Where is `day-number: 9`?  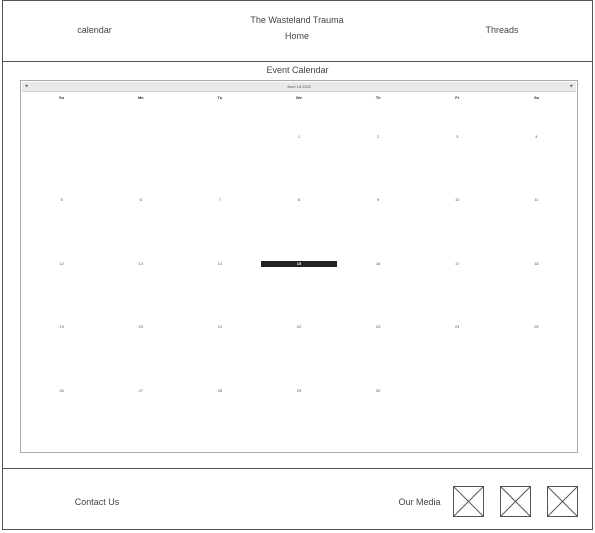
day-number: 9 is located at coordinates (378, 200).